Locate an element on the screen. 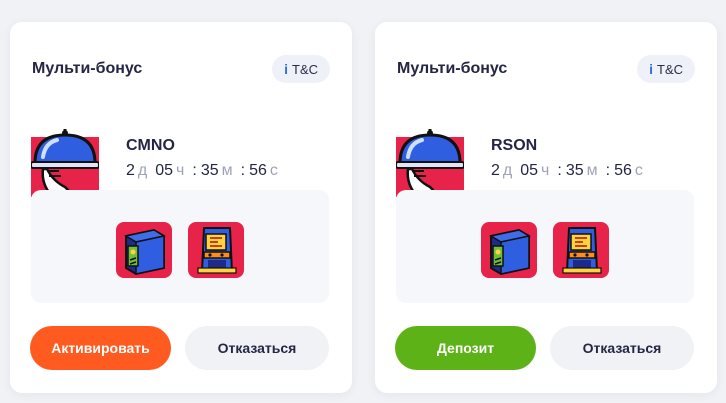 This screenshot has width=726, height=403. bonus-name: CMNO is located at coordinates (150, 145).